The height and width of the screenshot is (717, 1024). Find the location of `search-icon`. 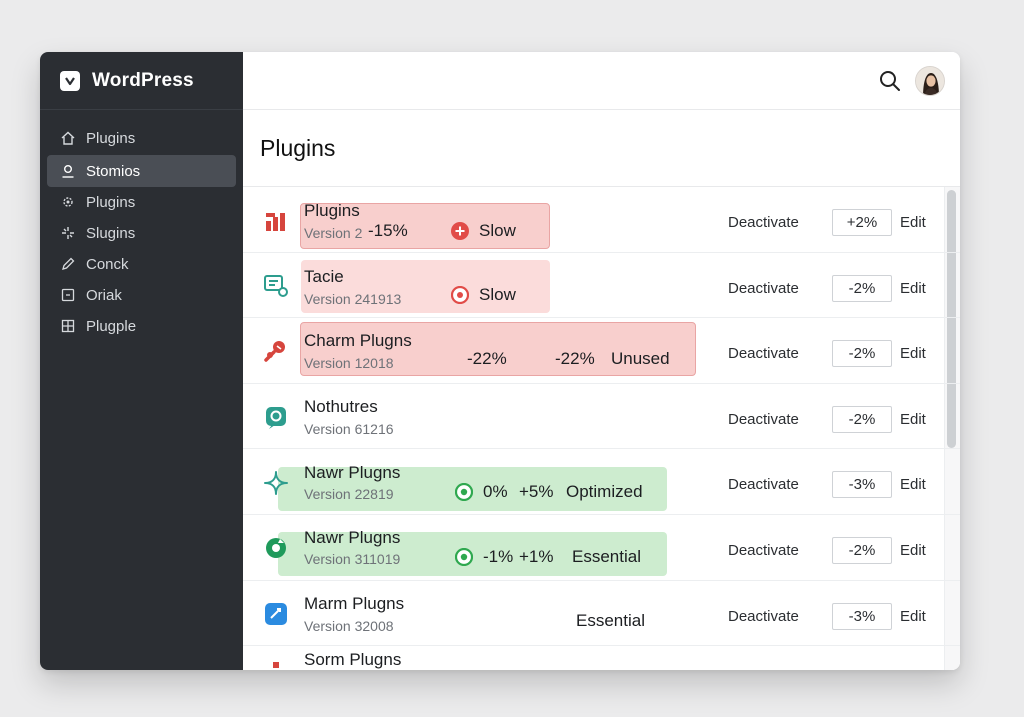

search-icon is located at coordinates (890, 81).